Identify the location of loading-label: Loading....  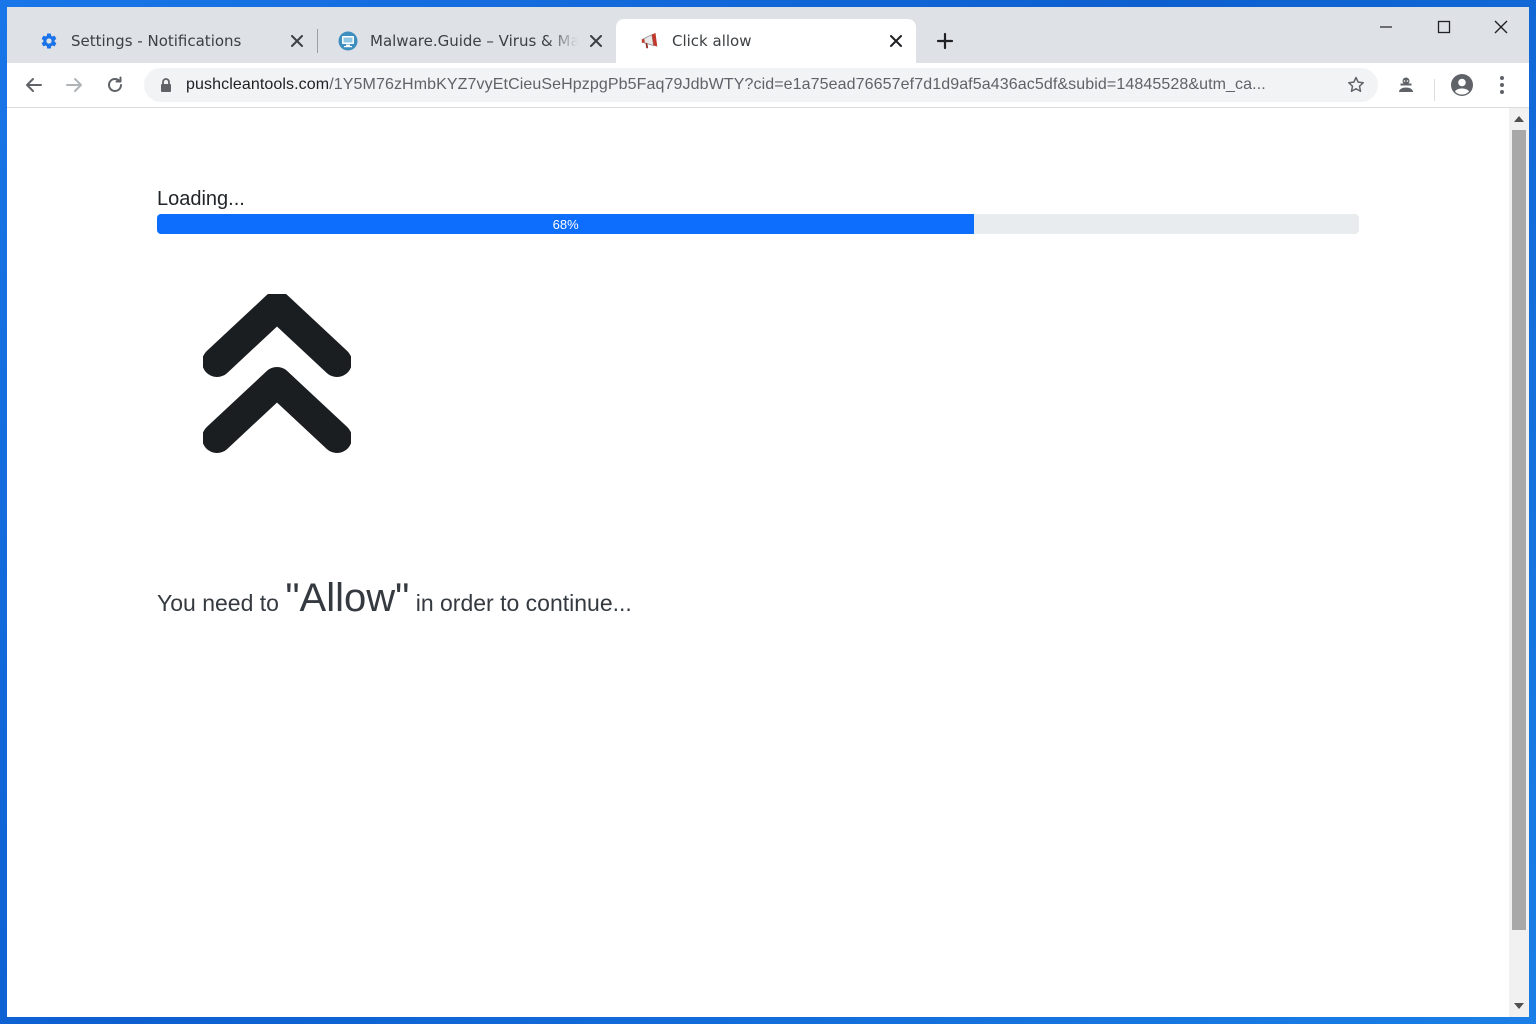
(201, 199).